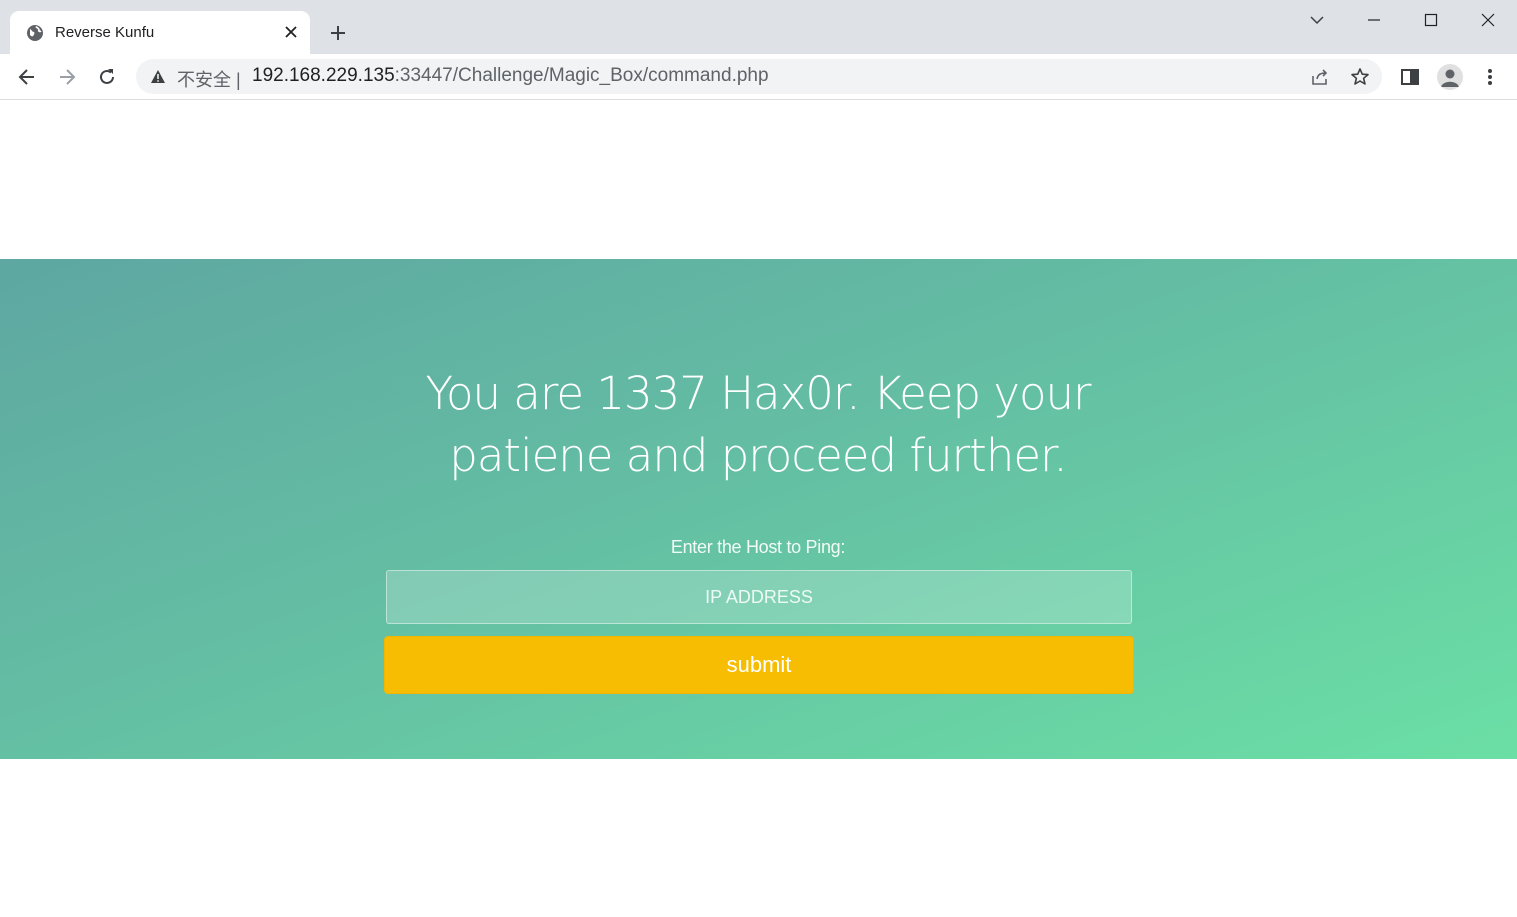 The image size is (1517, 917). Describe the element at coordinates (35, 33) in the screenshot. I see `globe-icon` at that location.